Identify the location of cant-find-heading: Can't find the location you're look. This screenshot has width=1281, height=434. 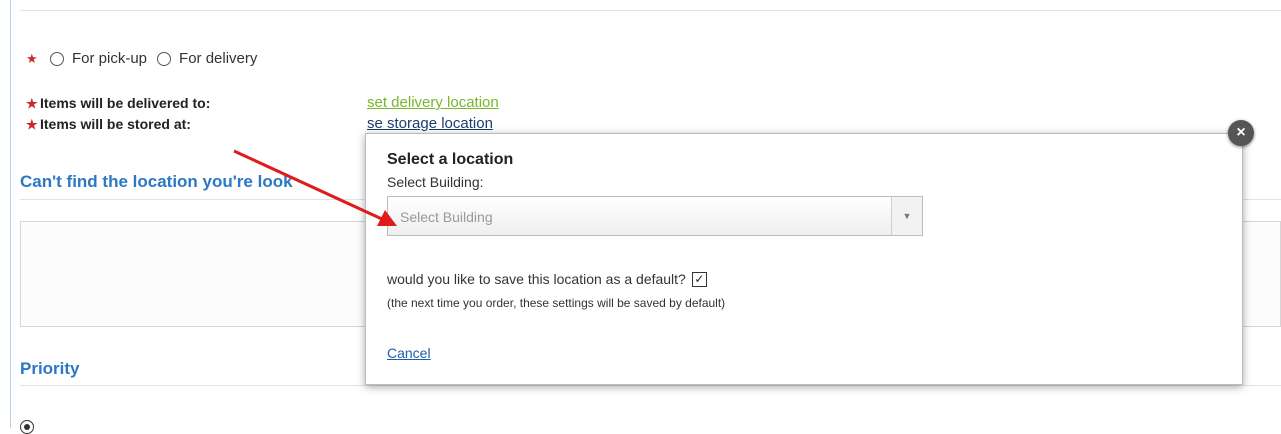
(156, 181).